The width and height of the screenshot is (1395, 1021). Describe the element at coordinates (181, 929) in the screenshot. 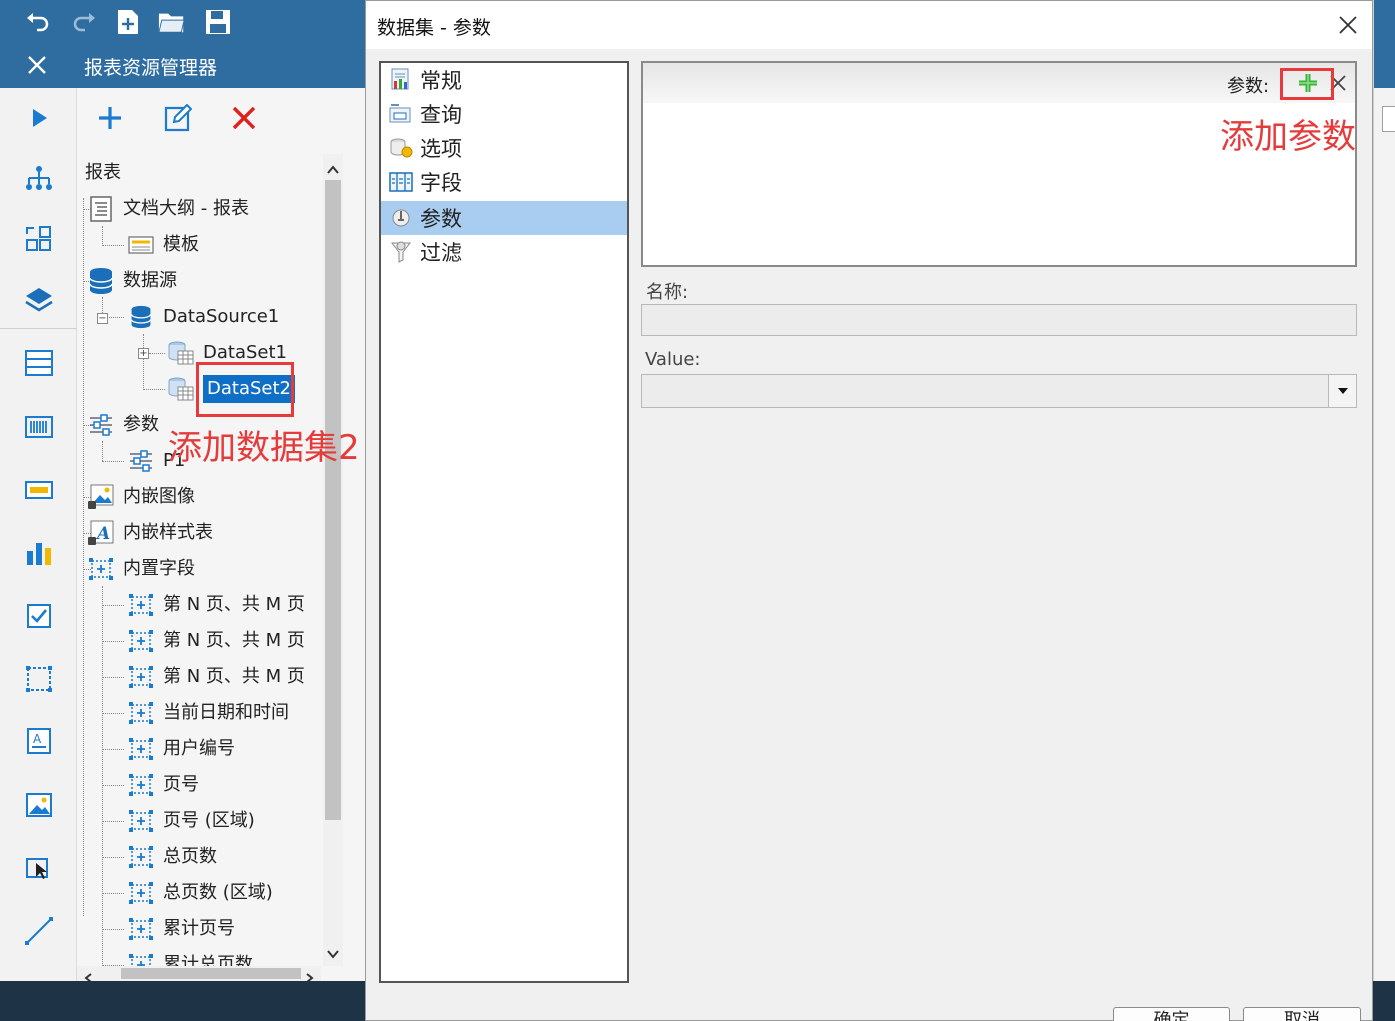

I see `tree-item-builtin: 累计页号` at that location.